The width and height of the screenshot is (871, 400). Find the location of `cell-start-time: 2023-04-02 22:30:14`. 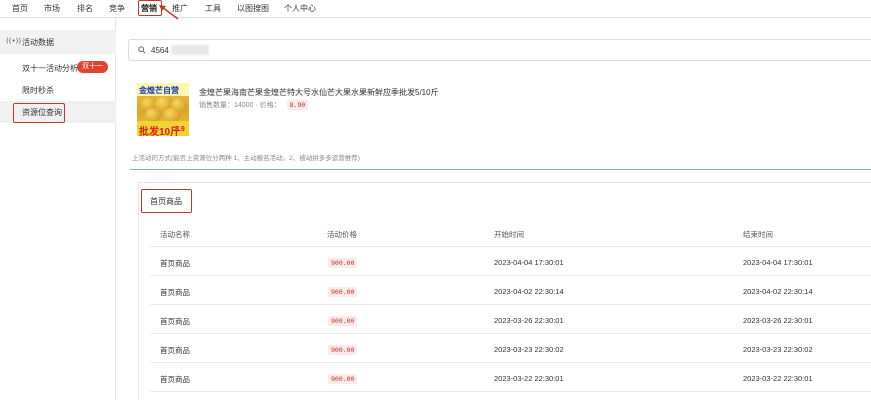

cell-start-time: 2023-04-02 22:30:14 is located at coordinates (529, 291).